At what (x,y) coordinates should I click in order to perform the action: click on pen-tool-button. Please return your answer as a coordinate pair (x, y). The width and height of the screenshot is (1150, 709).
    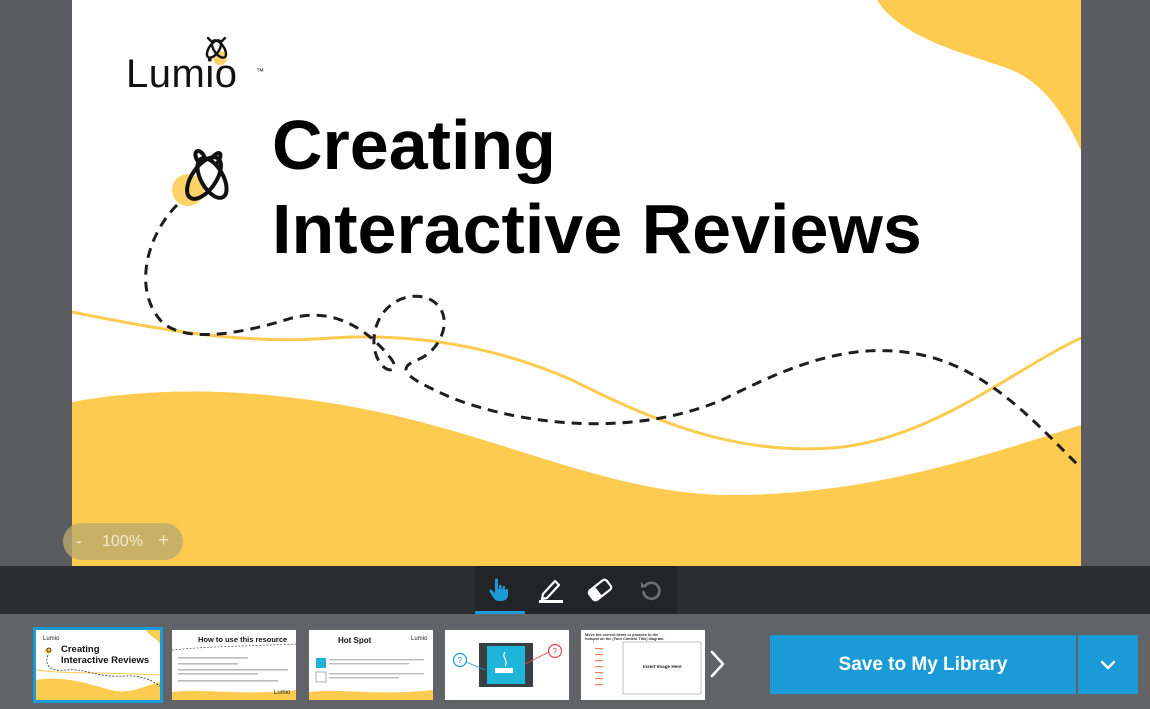
    Looking at the image, I should click on (551, 590).